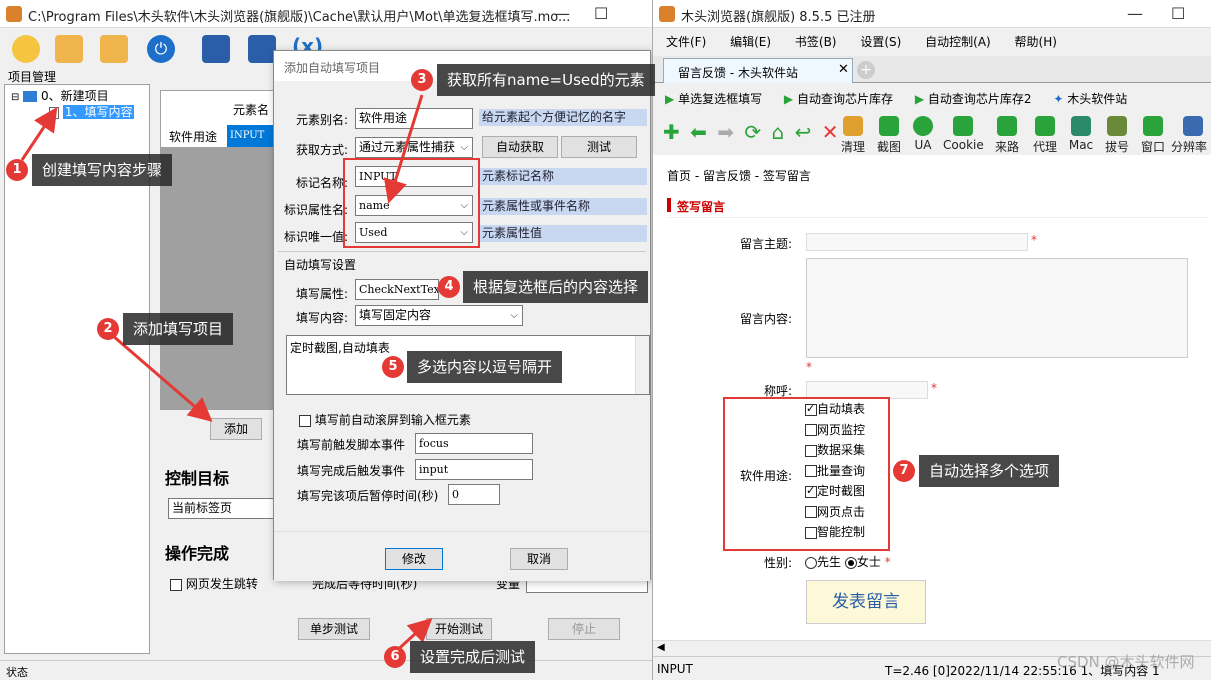 The height and width of the screenshot is (680, 1211). What do you see at coordinates (904, 471) in the screenshot?
I see `step-number-7: 7` at bounding box center [904, 471].